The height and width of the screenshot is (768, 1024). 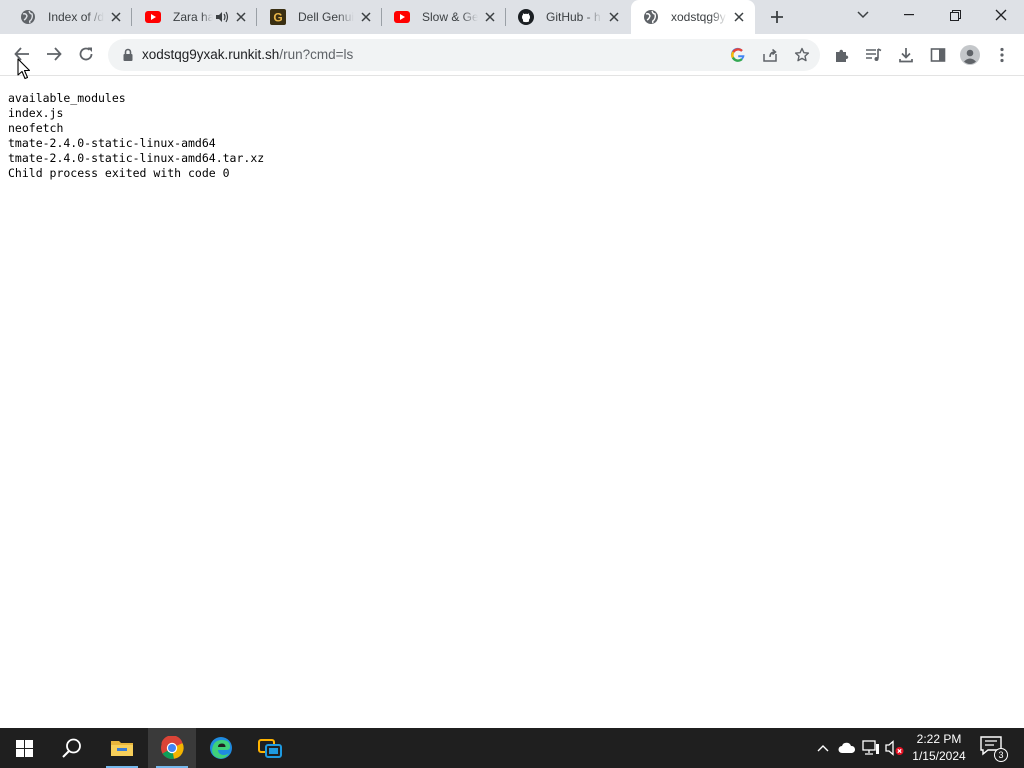 I want to click on chevron-down-icon, so click(x=863, y=15).